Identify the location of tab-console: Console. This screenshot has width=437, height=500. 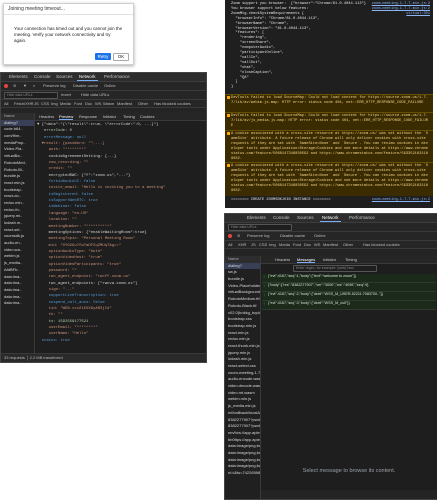
(42, 76).